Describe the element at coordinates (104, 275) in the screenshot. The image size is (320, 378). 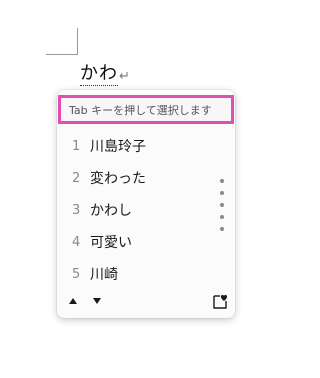
I see `candidate-text: 川崎` at that location.